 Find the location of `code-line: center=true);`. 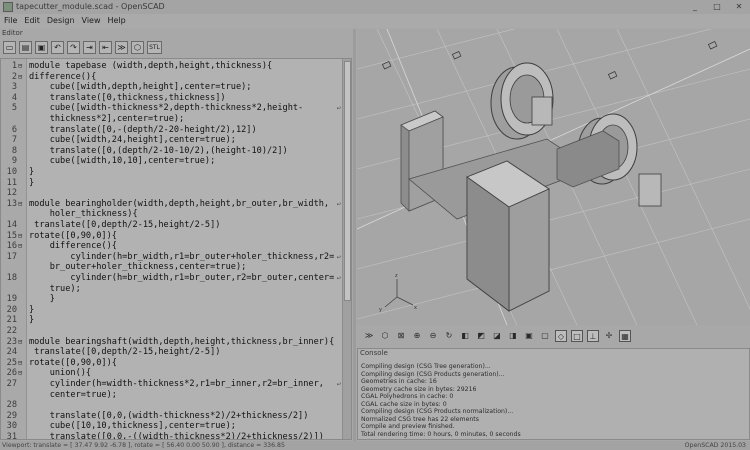

code-line: center=true); is located at coordinates (171, 395).